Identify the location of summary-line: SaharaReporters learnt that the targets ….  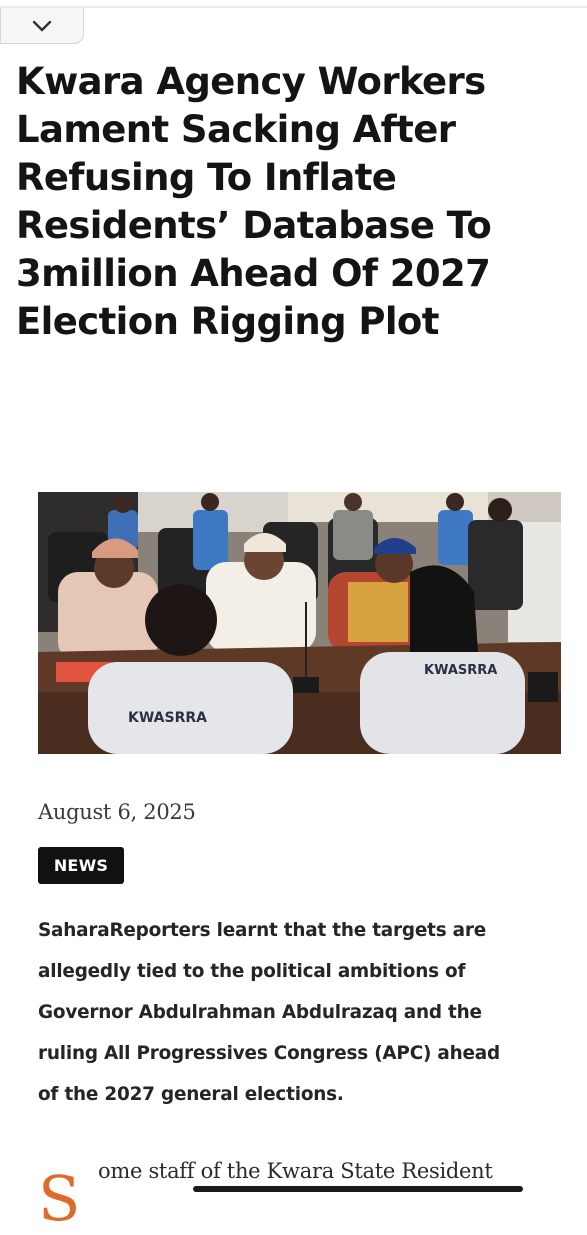
(262, 930).